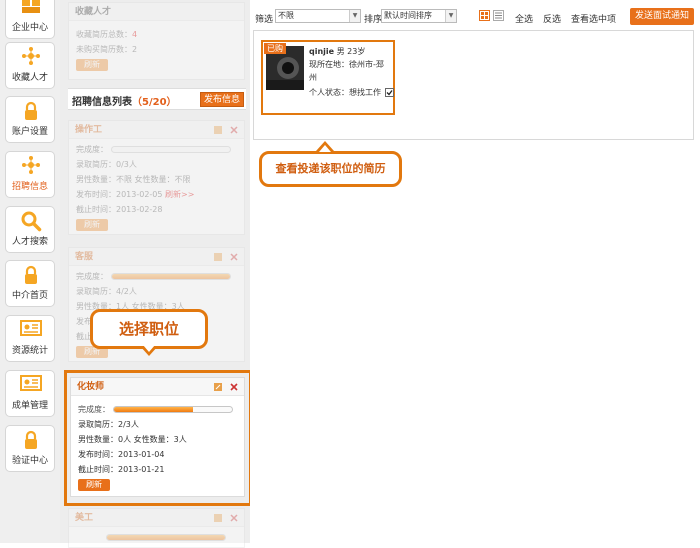 Image resolution: width=700 pixels, height=548 pixels. I want to click on candidate-location-cont: 州, so click(313, 77).